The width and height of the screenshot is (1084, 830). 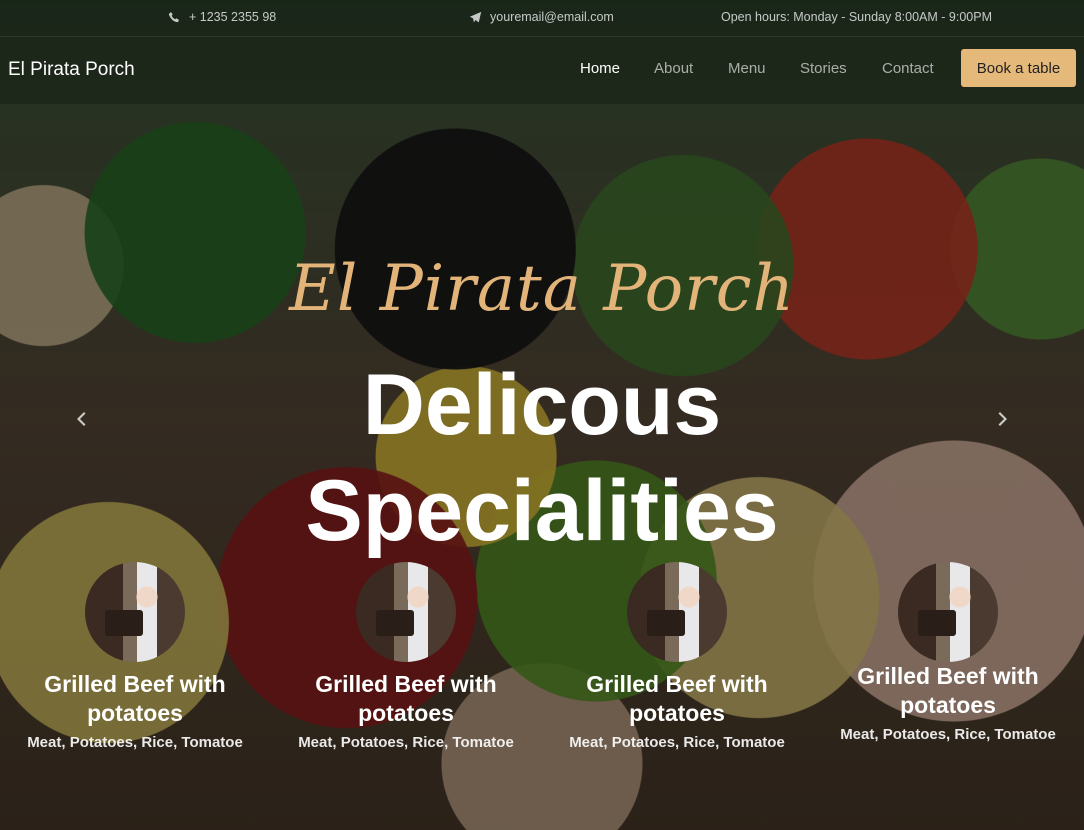 I want to click on carousel-next-button, so click(x=1003, y=419).